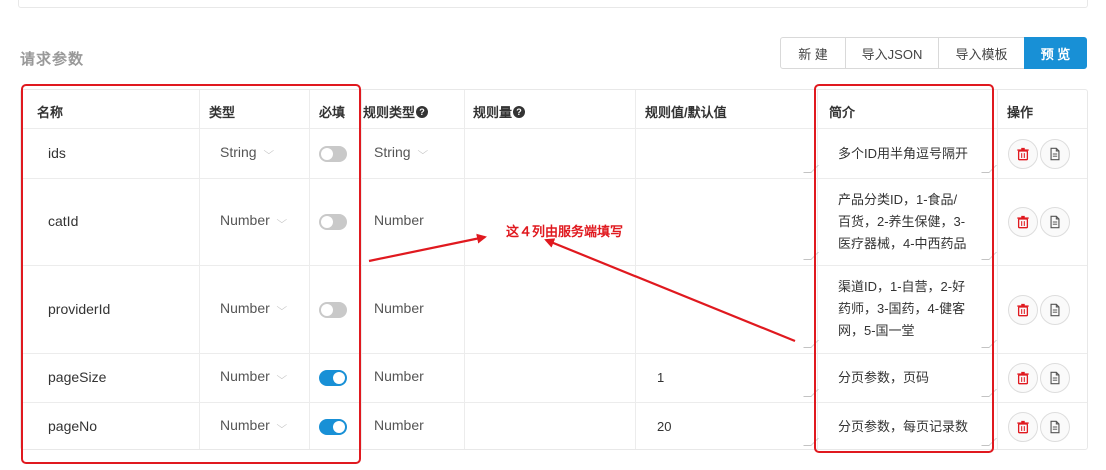 Image resolution: width=1106 pixels, height=470 pixels. Describe the element at coordinates (50, 112) in the screenshot. I see `header-name: 名称` at that location.